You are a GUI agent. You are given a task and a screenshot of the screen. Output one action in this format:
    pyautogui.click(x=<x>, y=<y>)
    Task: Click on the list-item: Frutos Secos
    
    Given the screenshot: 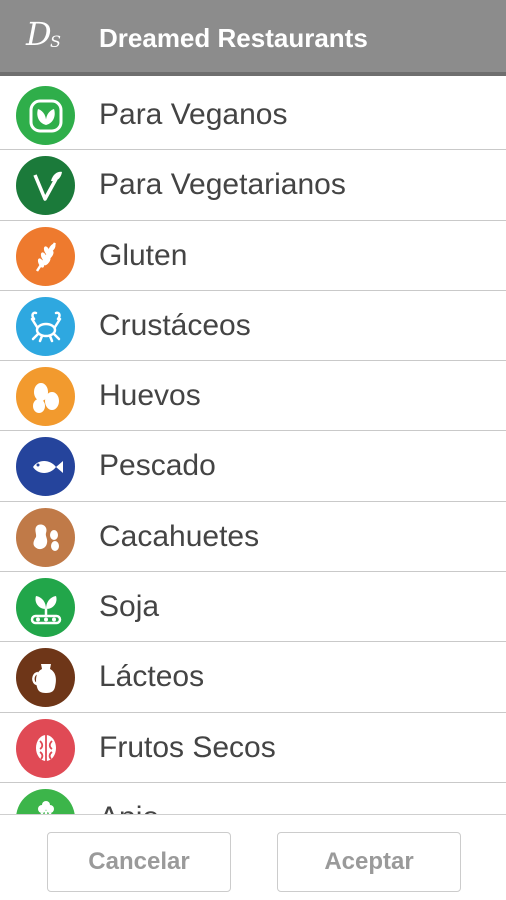 What is the action you would take?
    pyautogui.click(x=253, y=748)
    